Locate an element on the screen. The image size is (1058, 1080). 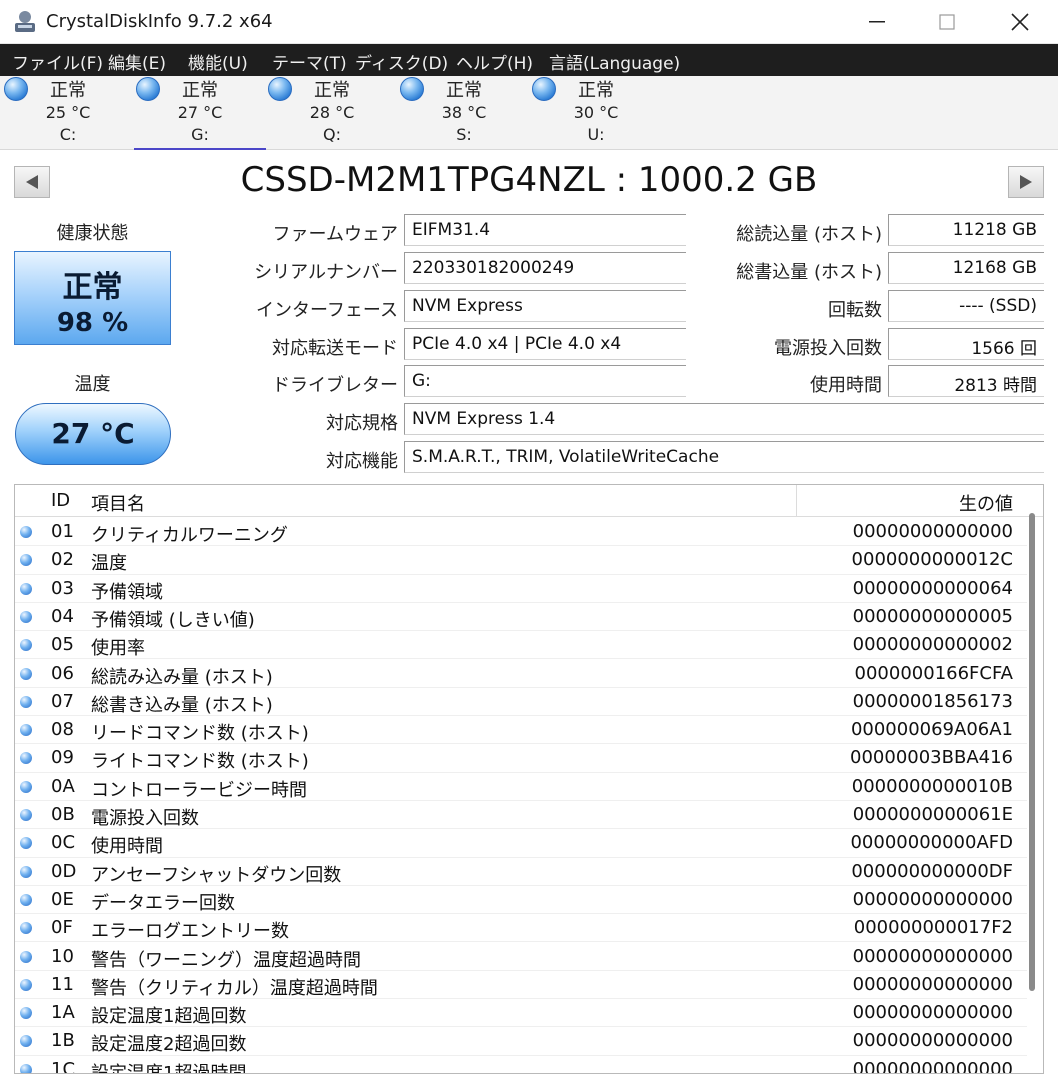
row-raw-value: 0000000000012C is located at coordinates (932, 560).